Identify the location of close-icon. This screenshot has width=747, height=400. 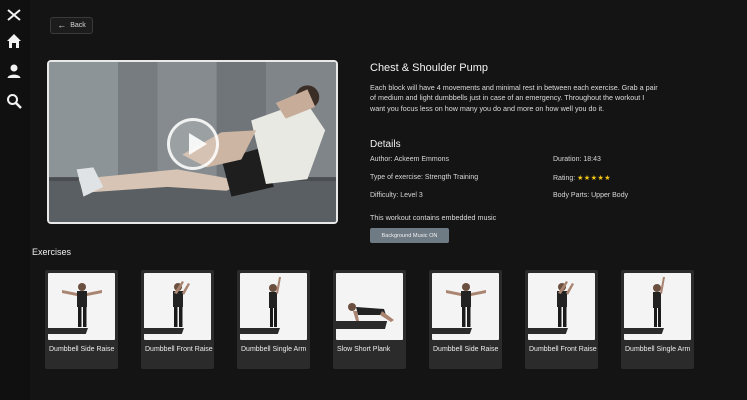
(14, 15).